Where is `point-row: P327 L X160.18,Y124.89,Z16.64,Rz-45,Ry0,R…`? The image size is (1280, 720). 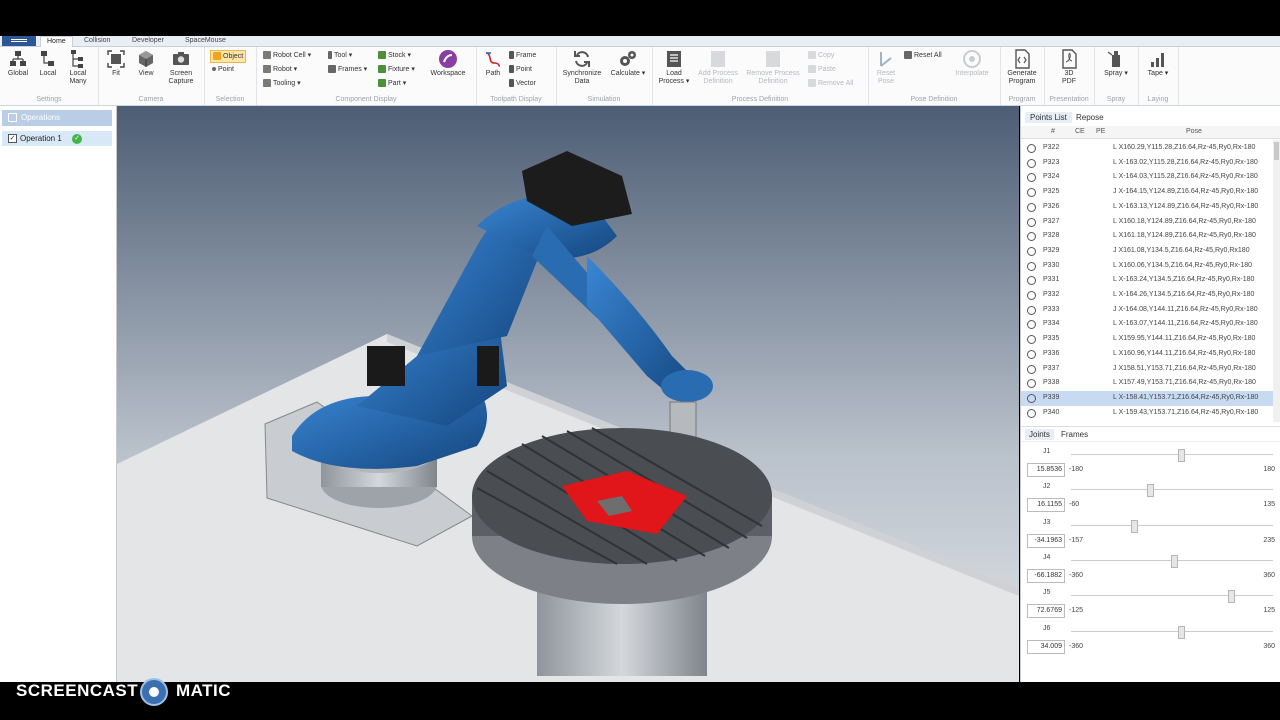
point-row: P327 L X160.18,Y124.89,Z16.64,Rz-45,Ry0,R… is located at coordinates (1147, 222).